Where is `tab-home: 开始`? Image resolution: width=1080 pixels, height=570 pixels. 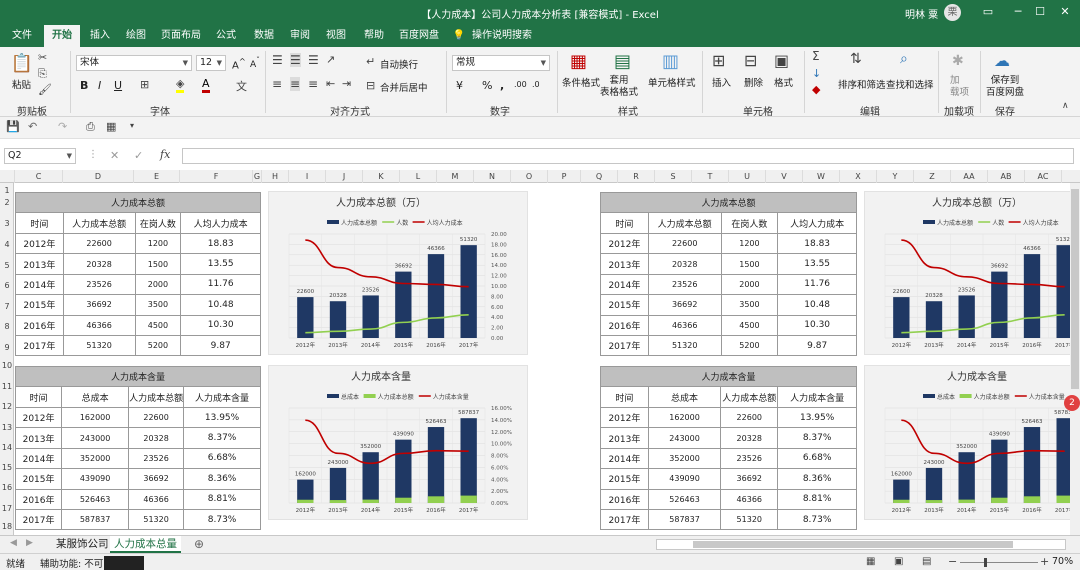 tab-home: 开始 is located at coordinates (62, 36).